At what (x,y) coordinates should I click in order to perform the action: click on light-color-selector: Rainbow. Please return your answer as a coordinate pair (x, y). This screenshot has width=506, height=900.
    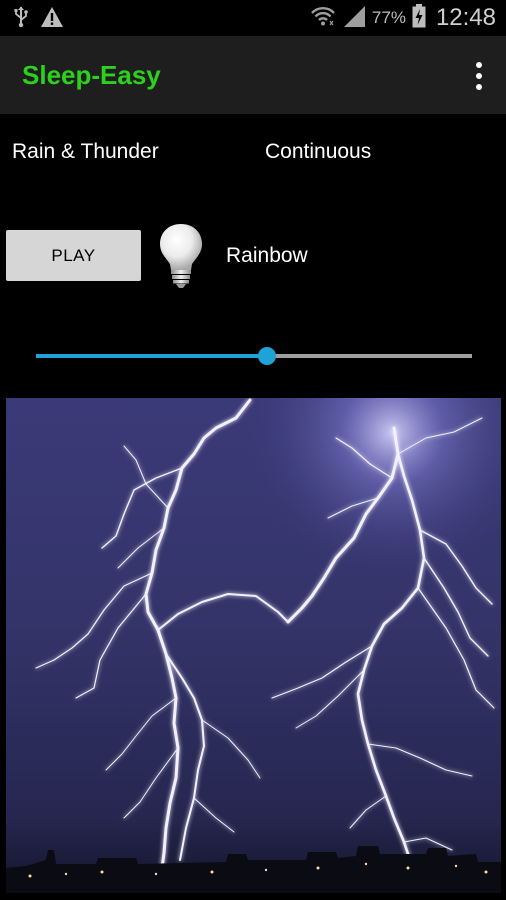
    Looking at the image, I should click on (267, 256).